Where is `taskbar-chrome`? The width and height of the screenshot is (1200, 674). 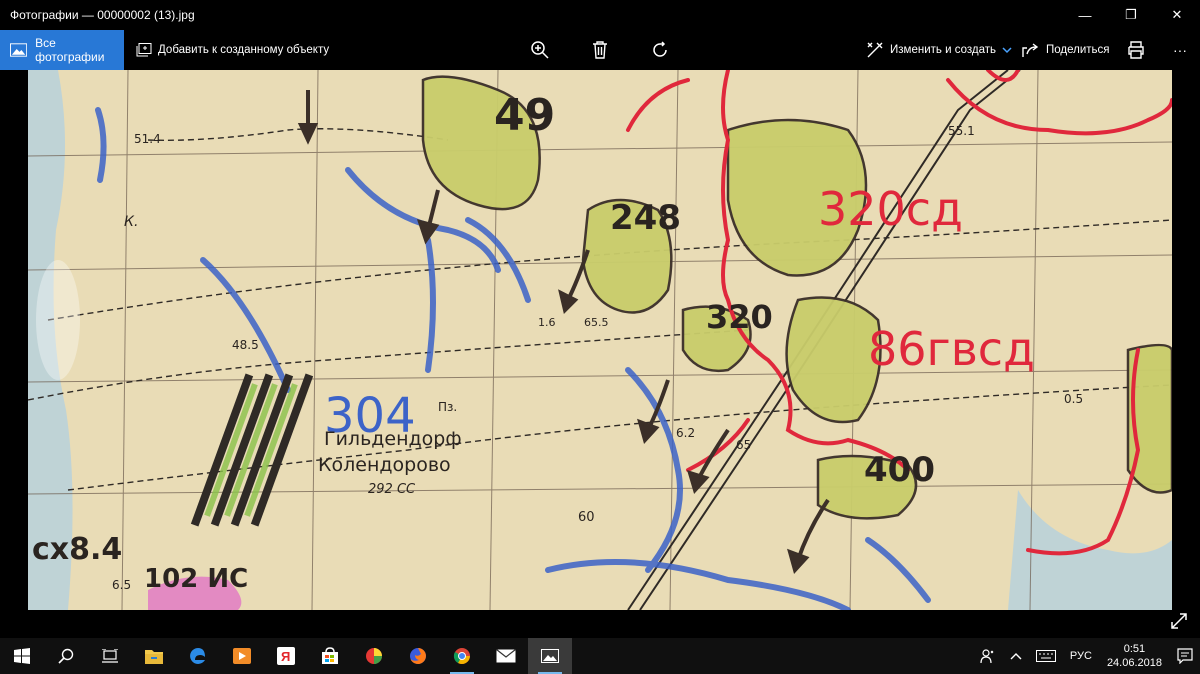
taskbar-chrome is located at coordinates (462, 656).